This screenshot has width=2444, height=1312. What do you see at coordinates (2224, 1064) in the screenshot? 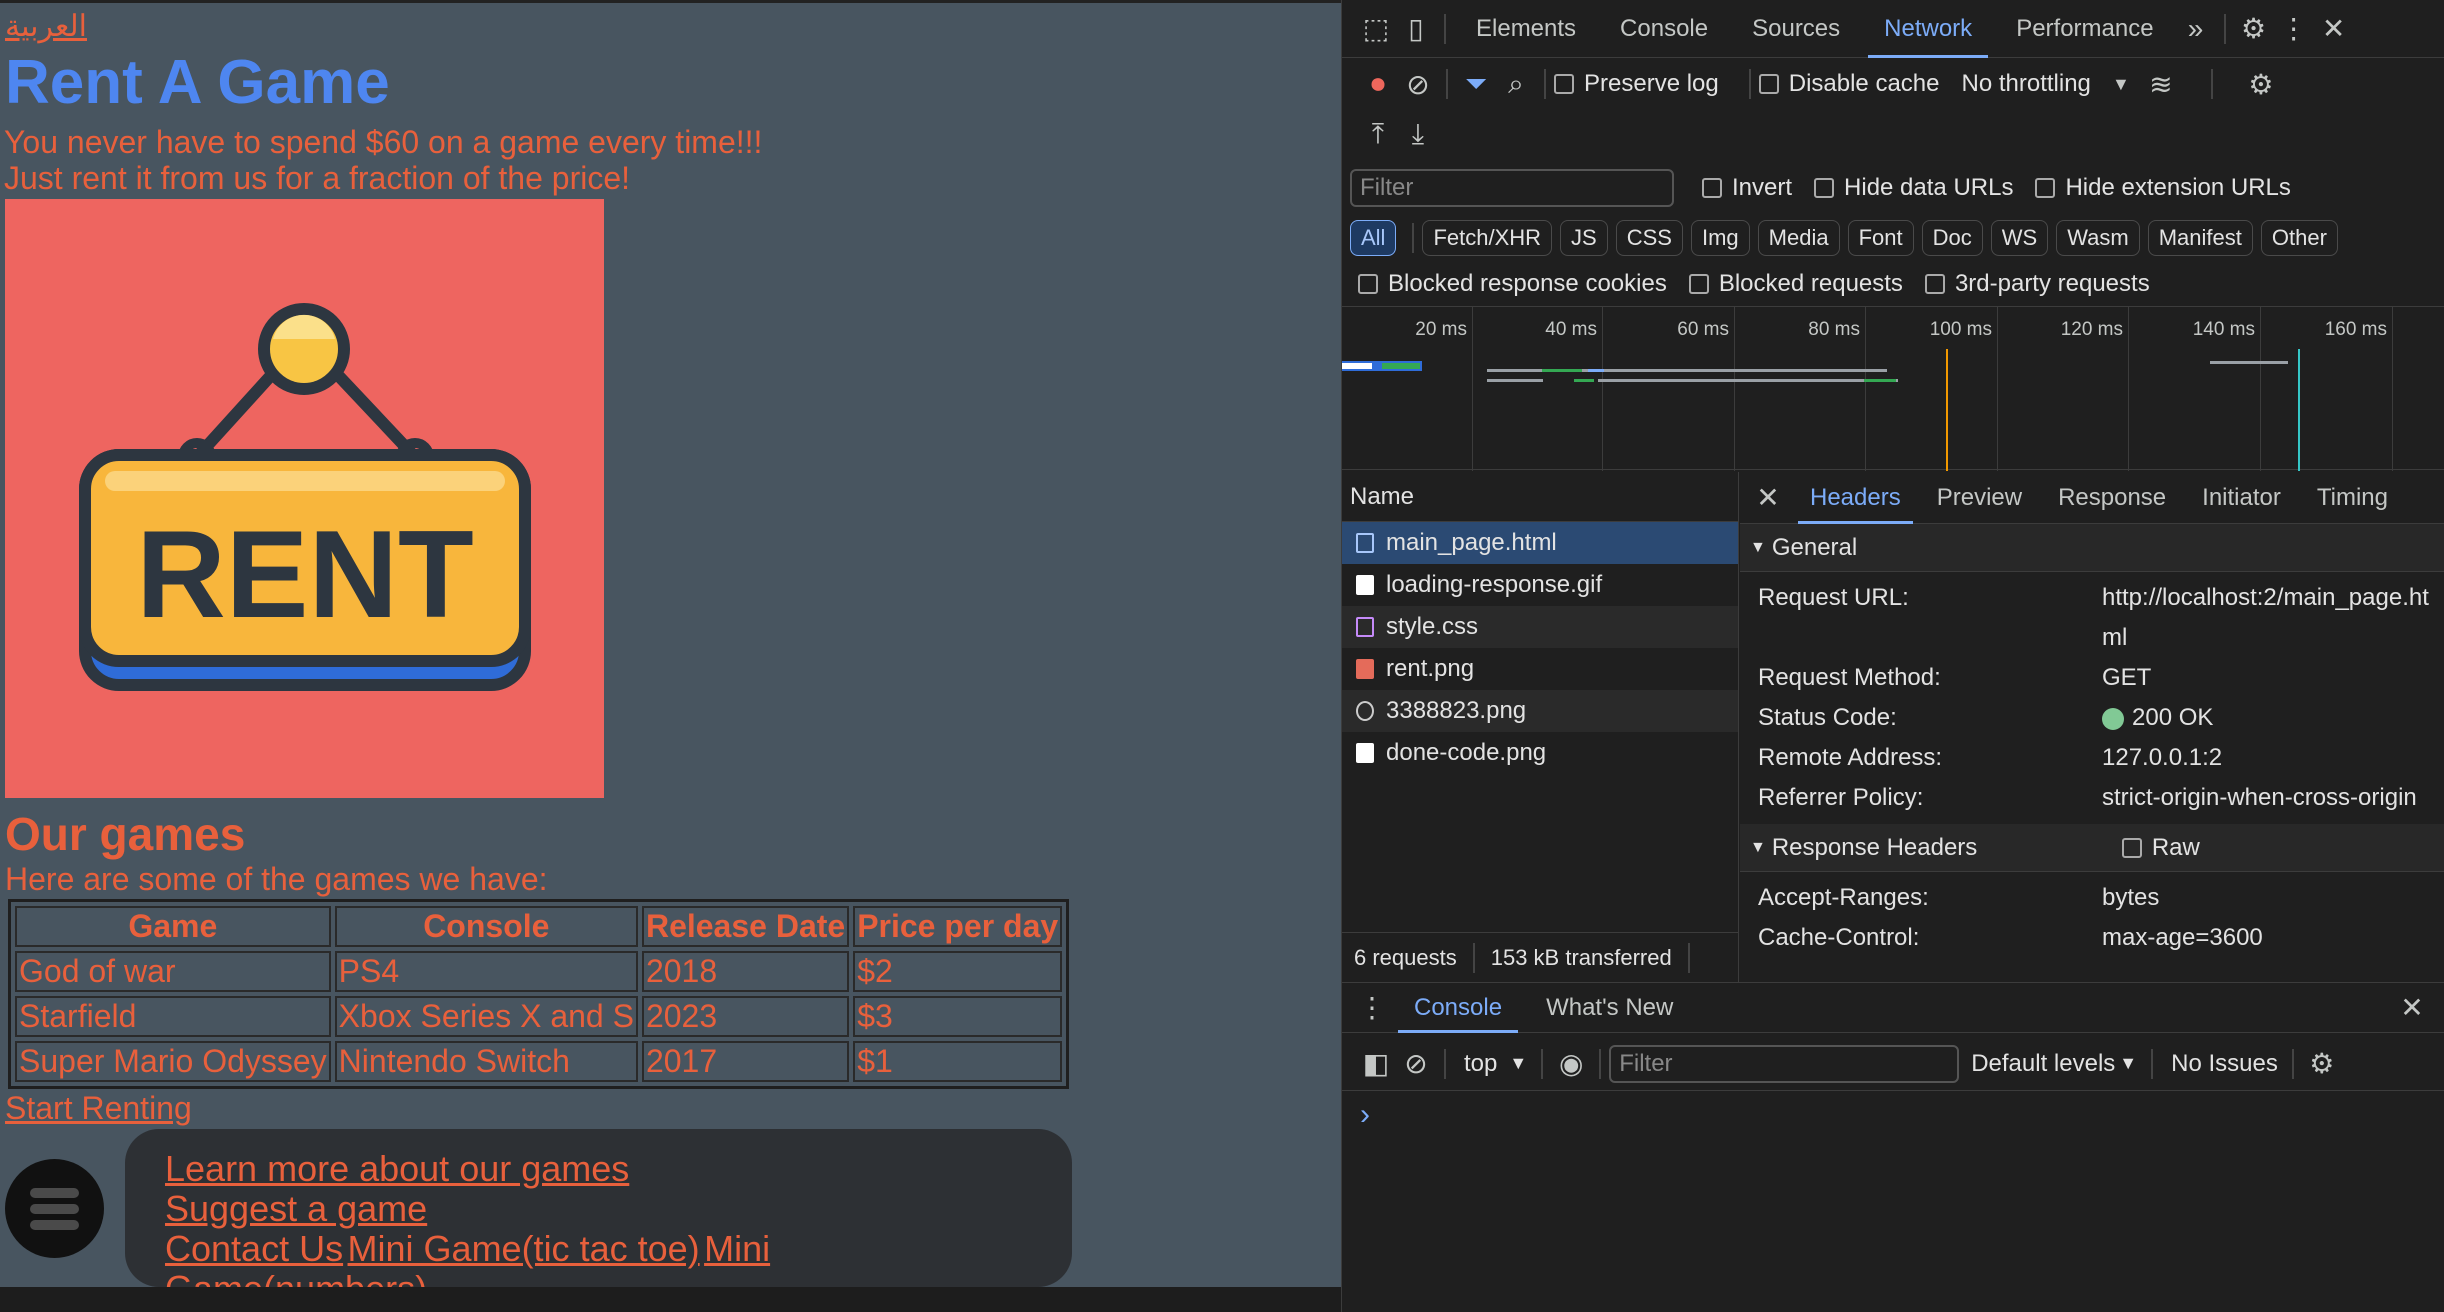
I see `issues-counter: No Issues` at bounding box center [2224, 1064].